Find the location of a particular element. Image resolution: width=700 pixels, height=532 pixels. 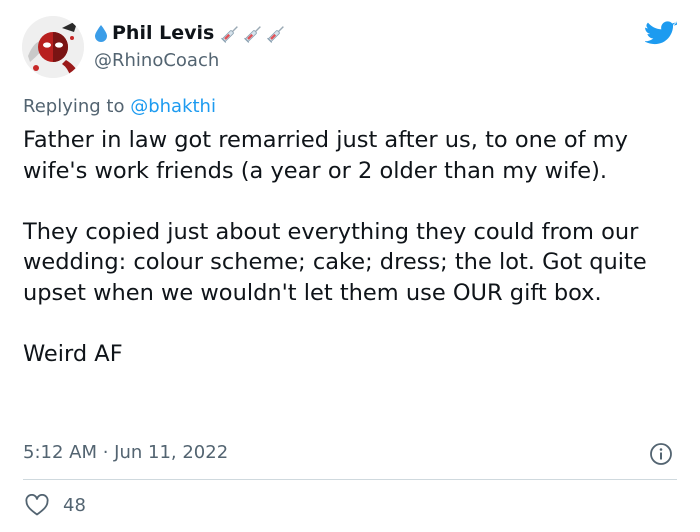

tweet-timestamp: 5:12 AM · Jun 11, 2022 is located at coordinates (125, 452).